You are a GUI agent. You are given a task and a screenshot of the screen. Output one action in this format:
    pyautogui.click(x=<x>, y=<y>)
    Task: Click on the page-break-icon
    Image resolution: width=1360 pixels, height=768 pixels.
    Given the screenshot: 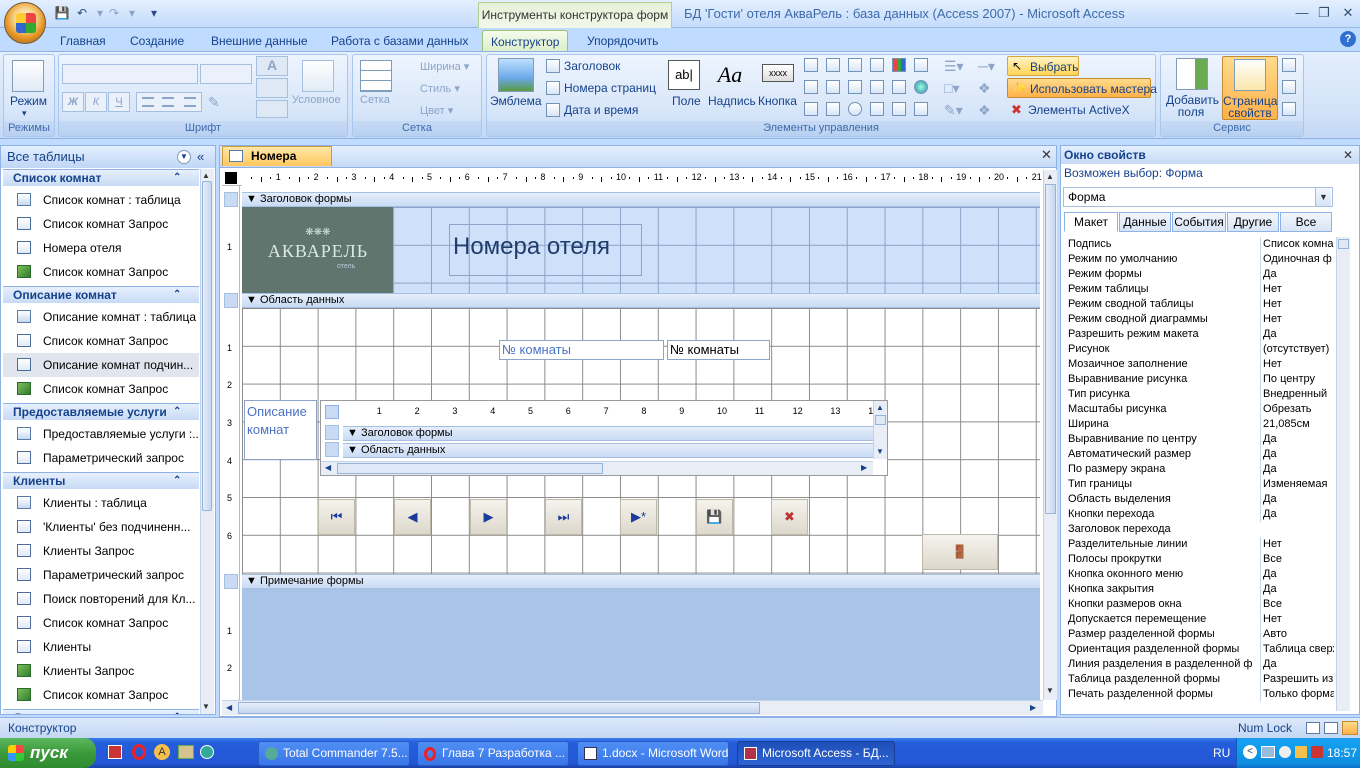 What is the action you would take?
    pyautogui.click(x=921, y=65)
    